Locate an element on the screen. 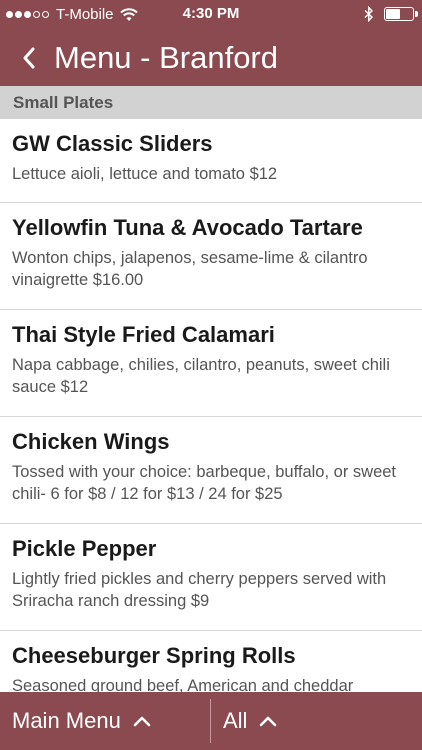 This screenshot has height=750, width=422. menu-item-name: GW Classic Sliders is located at coordinates (112, 143).